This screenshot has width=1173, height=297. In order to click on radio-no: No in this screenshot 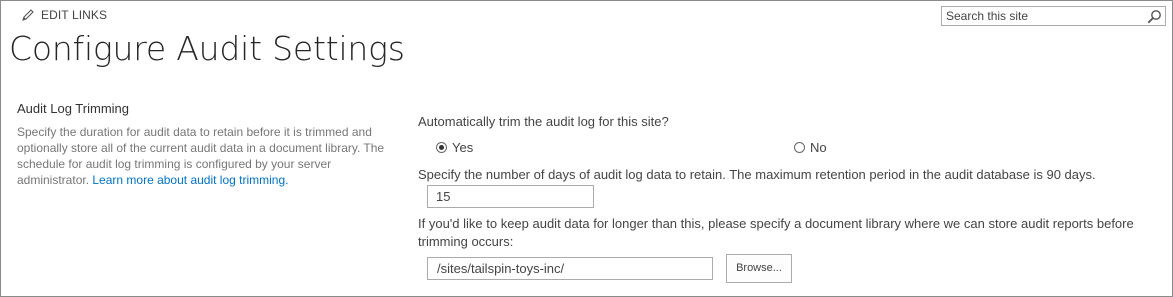, I will do `click(810, 147)`.